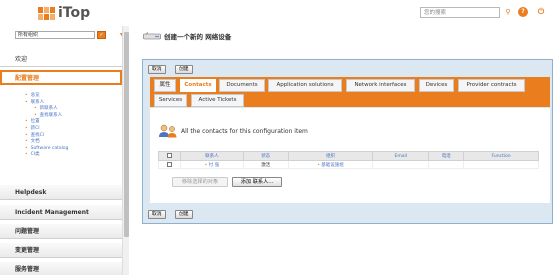 This screenshot has height=275, width=554. What do you see at coordinates (436, 85) in the screenshot?
I see `tab-devices: Devices` at bounding box center [436, 85].